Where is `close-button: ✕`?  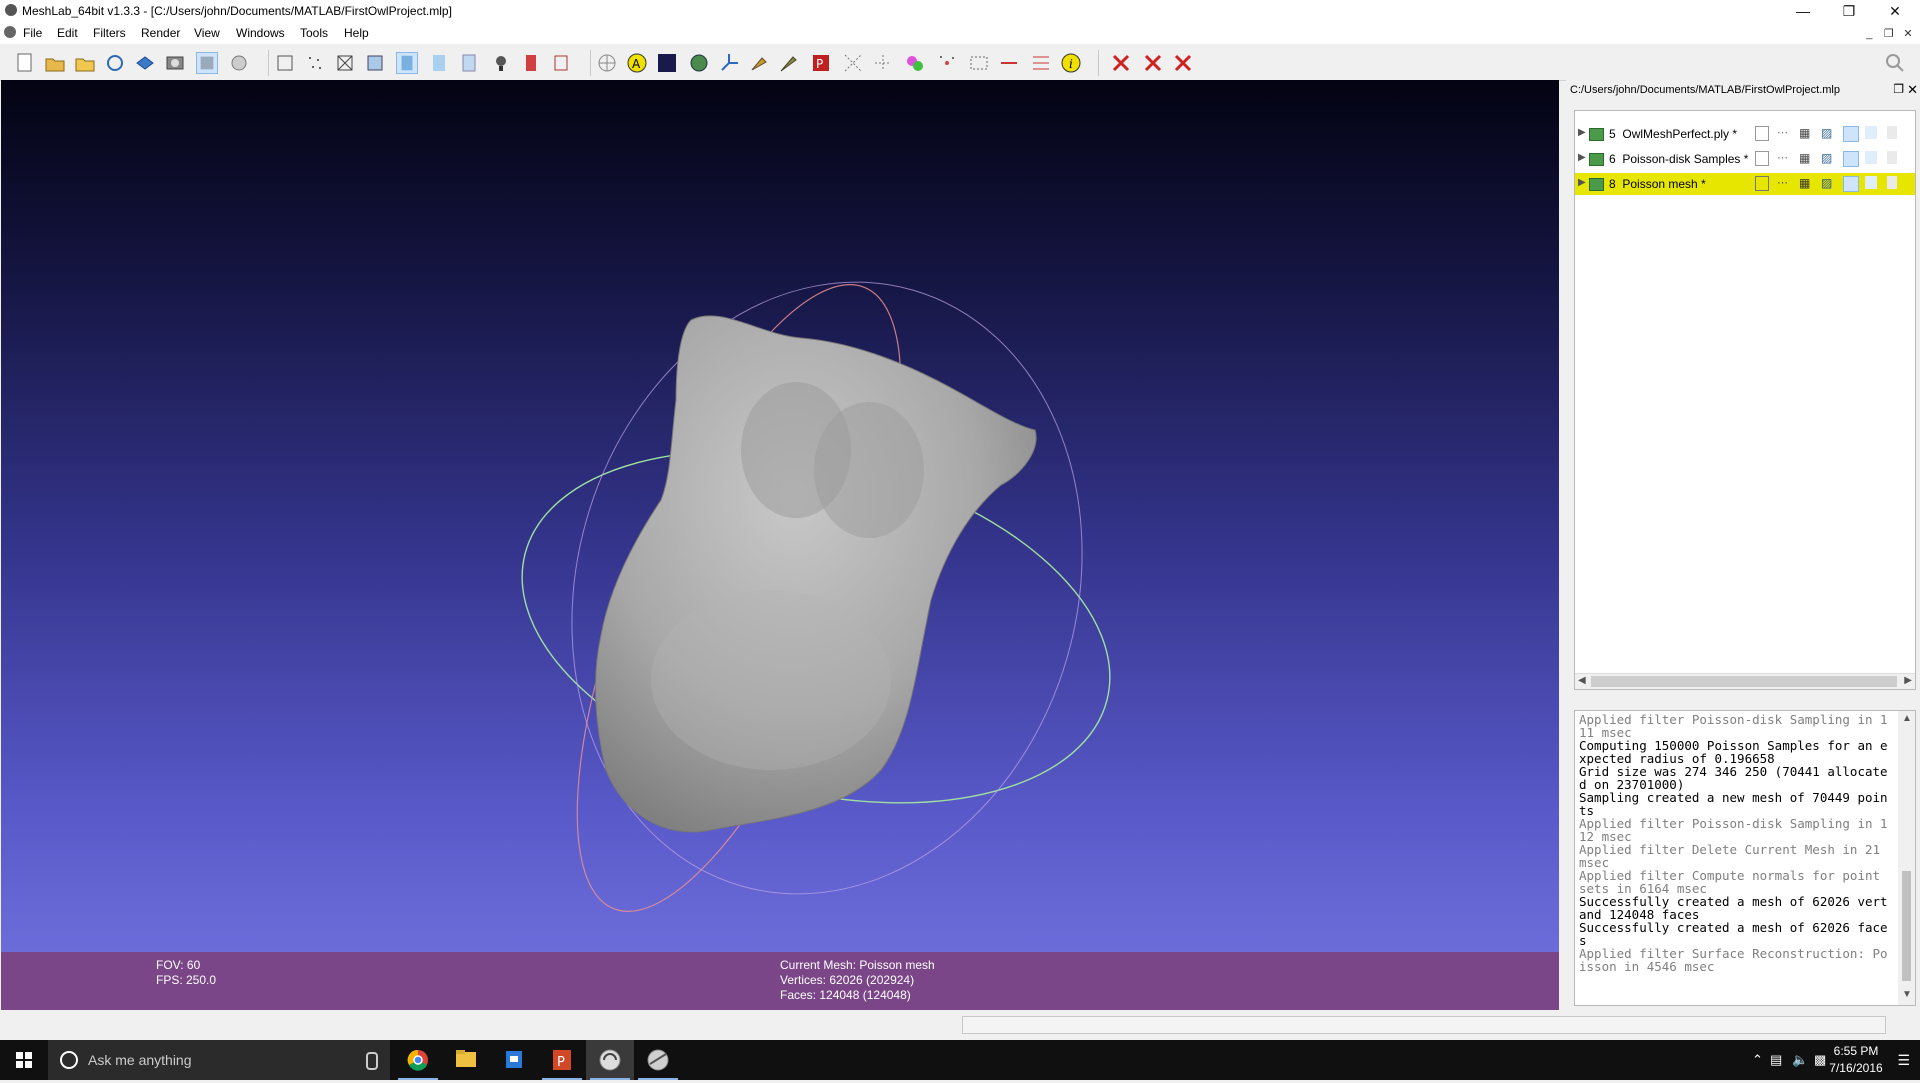 close-button: ✕ is located at coordinates (1895, 11).